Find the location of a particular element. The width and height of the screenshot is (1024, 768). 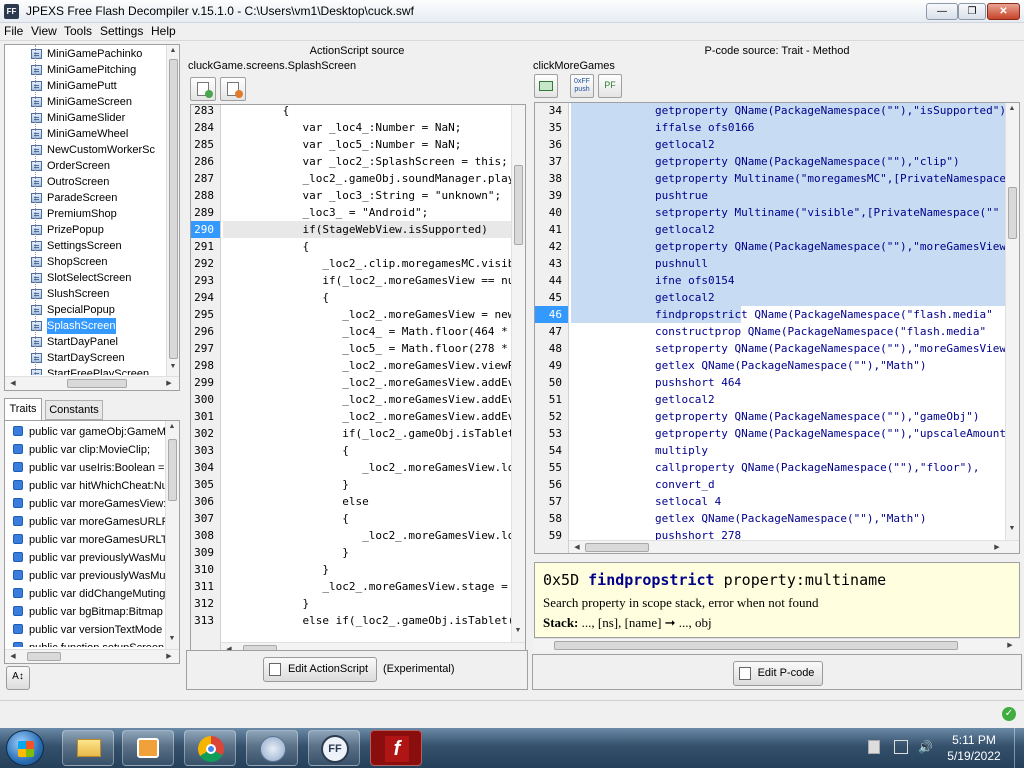

hex-push-button: 0xFF push is located at coordinates (582, 86).